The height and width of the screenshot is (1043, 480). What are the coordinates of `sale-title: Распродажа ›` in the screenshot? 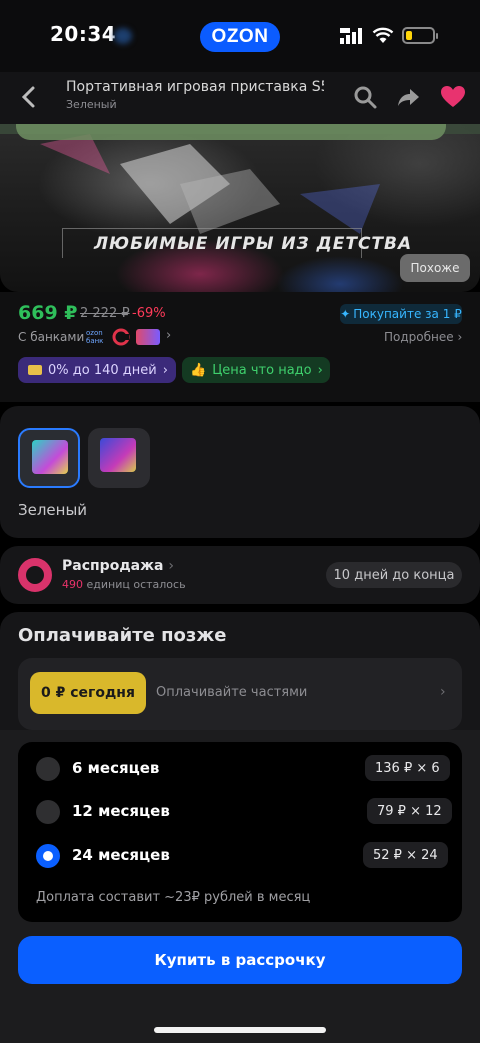 It's located at (118, 566).